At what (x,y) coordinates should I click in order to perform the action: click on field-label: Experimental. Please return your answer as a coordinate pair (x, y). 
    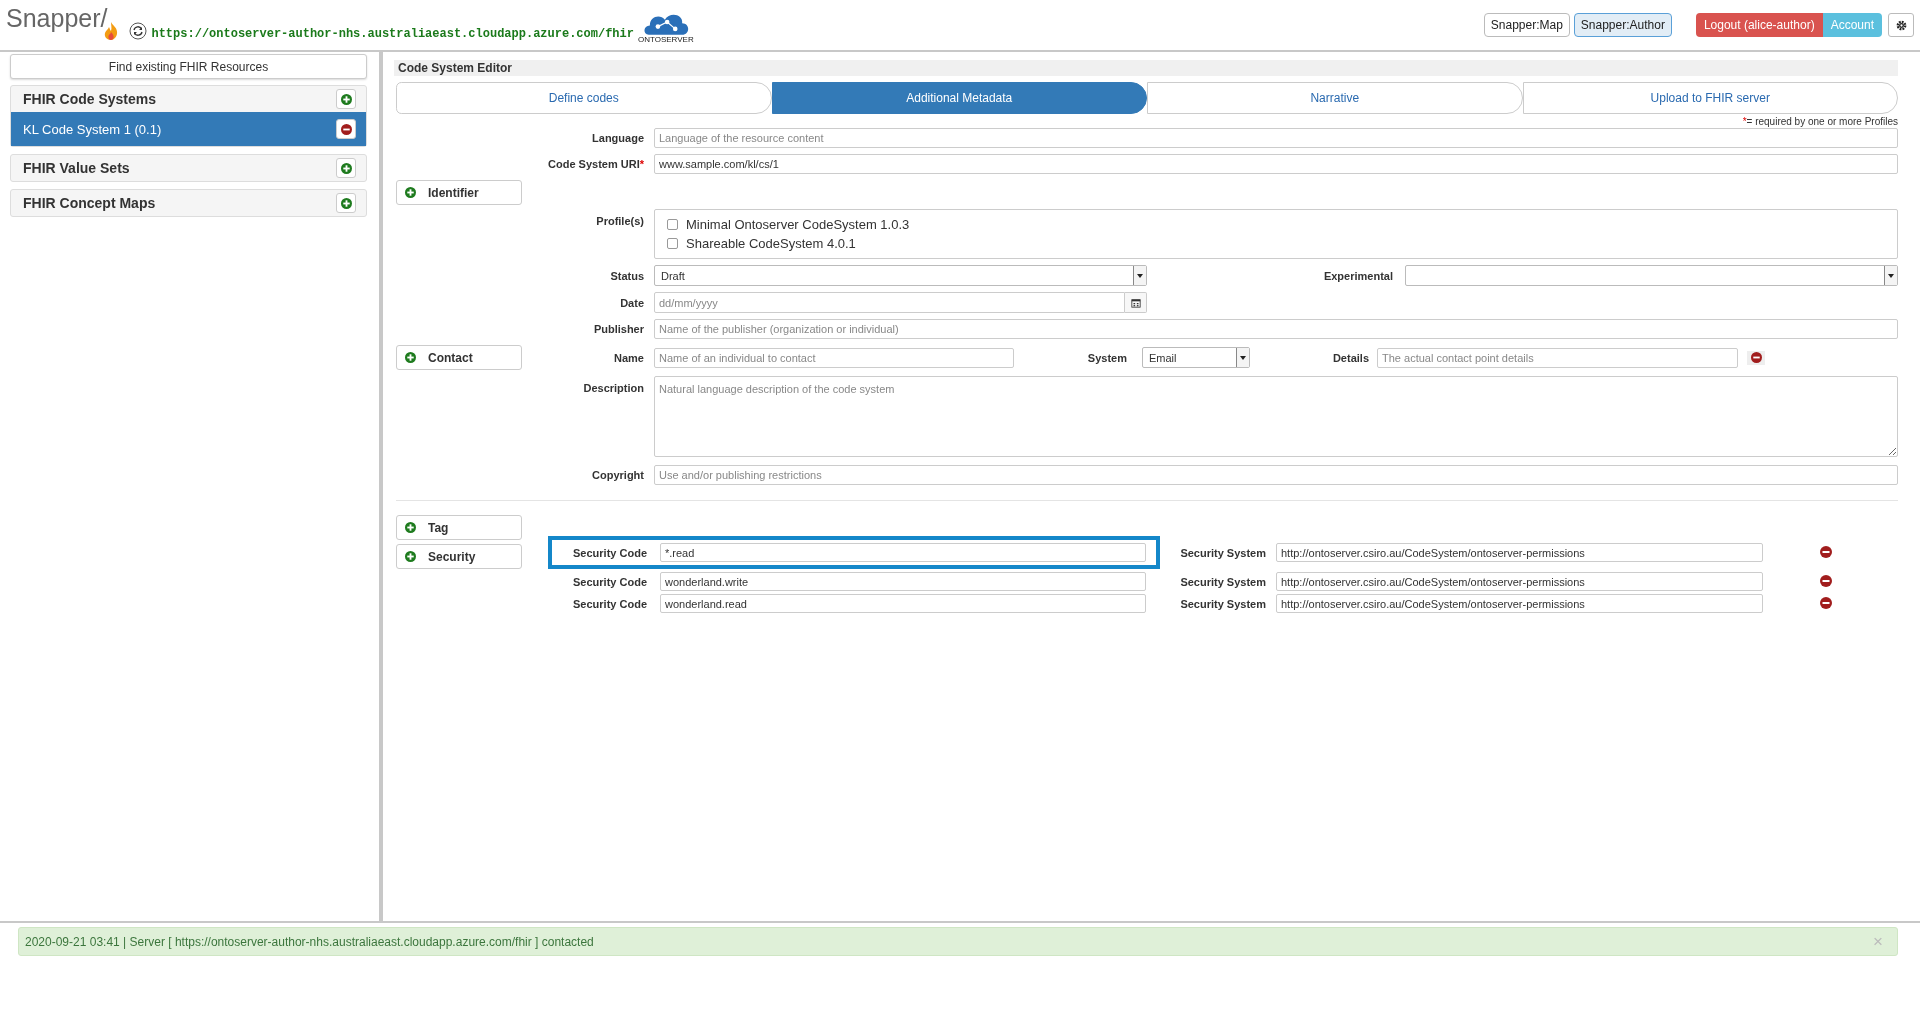
    Looking at the image, I should click on (1358, 275).